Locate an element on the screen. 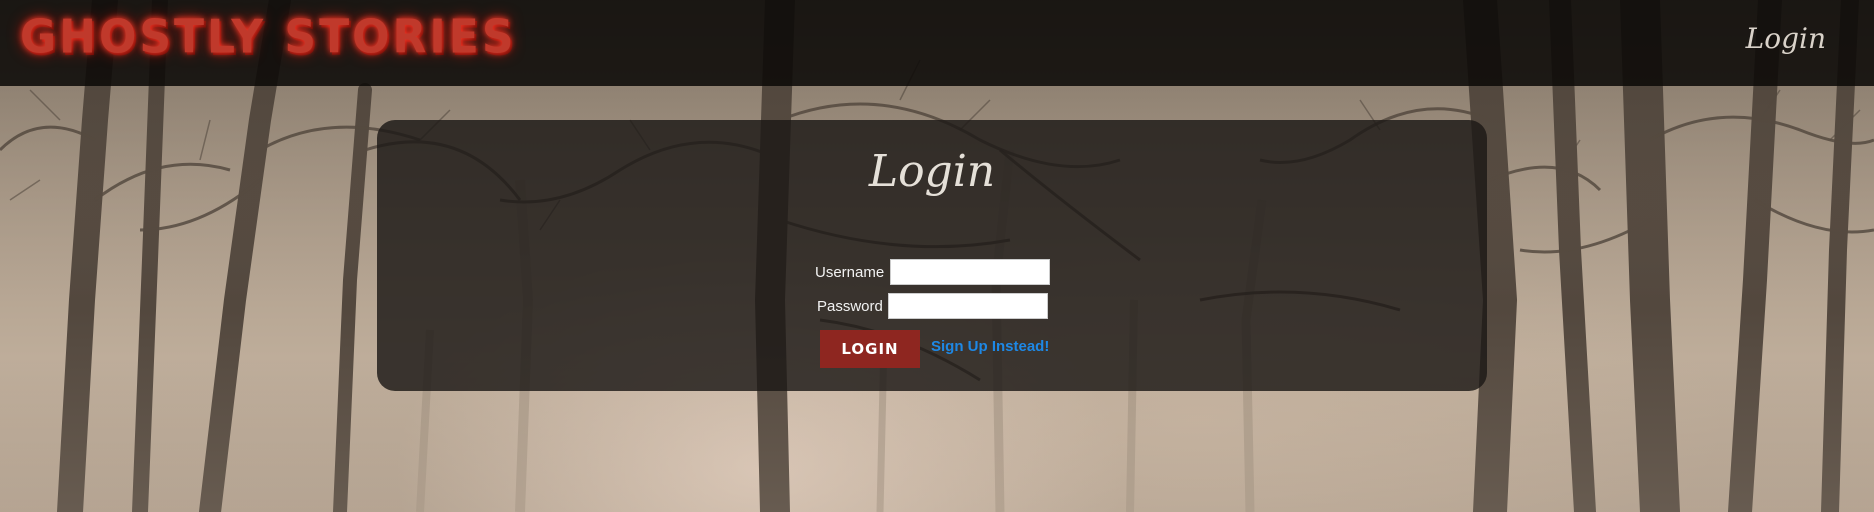 The image size is (1874, 512). password-row: Password is located at coordinates (932, 307).